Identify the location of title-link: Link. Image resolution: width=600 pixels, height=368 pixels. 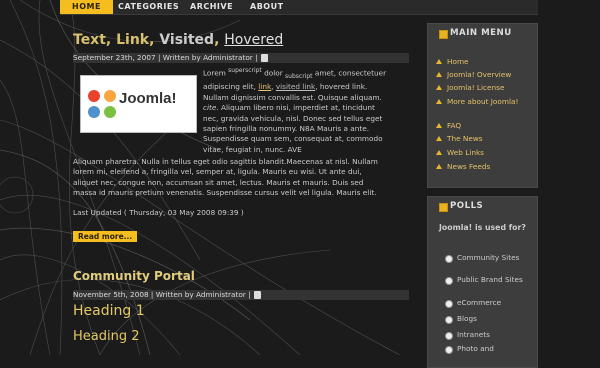
(132, 40).